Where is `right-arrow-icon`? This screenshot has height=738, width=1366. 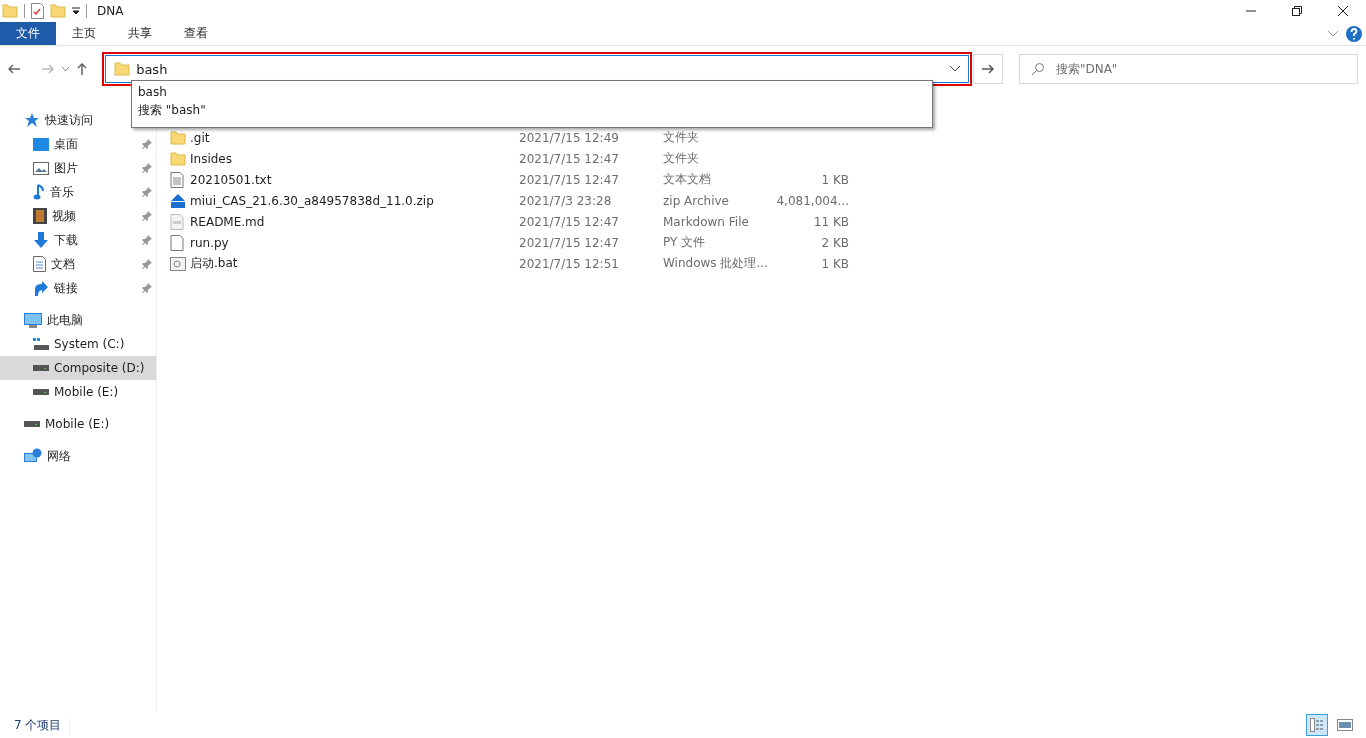
right-arrow-icon is located at coordinates (988, 69).